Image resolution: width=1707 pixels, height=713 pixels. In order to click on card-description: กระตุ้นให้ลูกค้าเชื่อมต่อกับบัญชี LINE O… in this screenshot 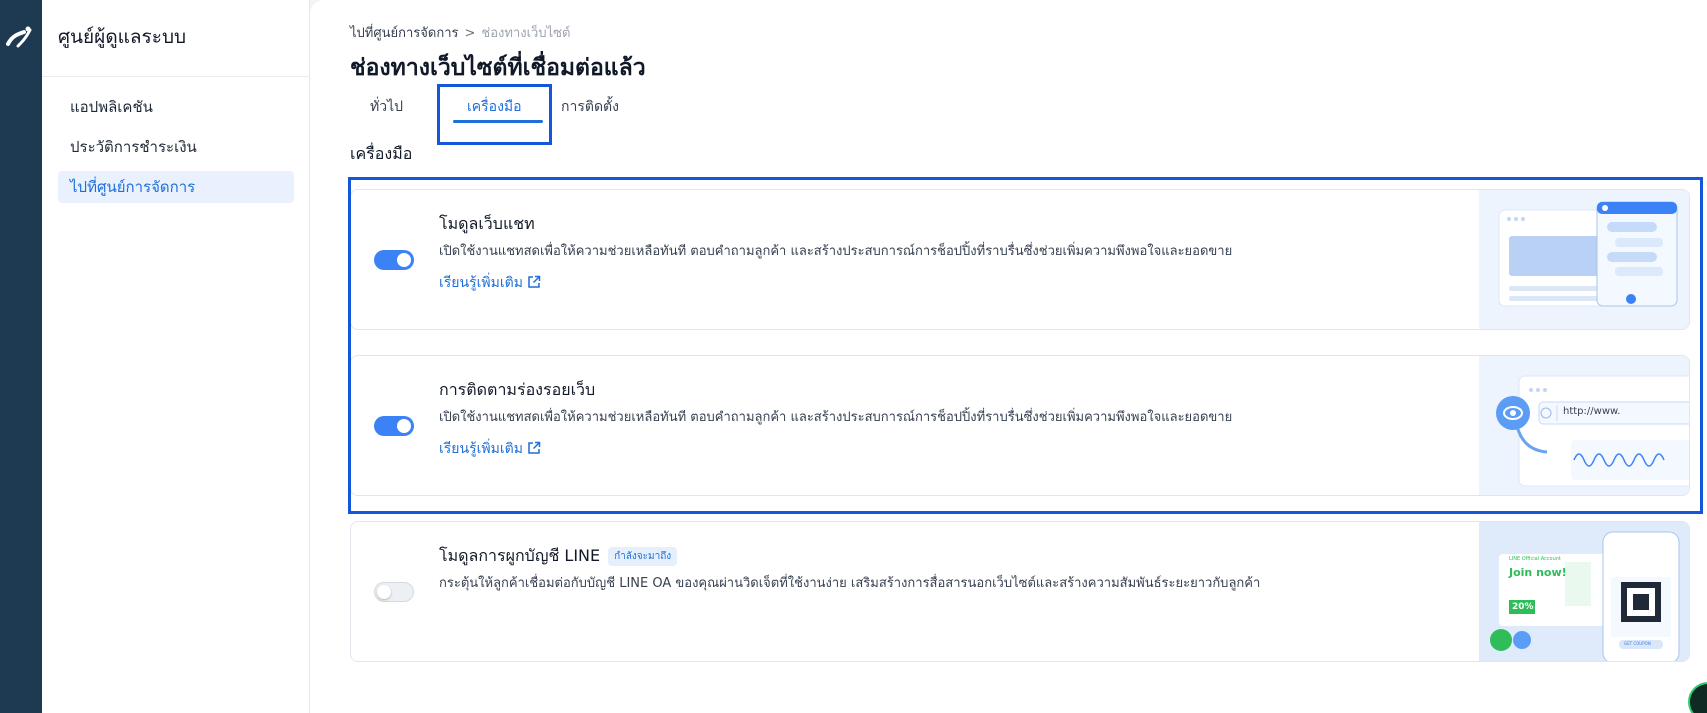, I will do `click(850, 583)`.